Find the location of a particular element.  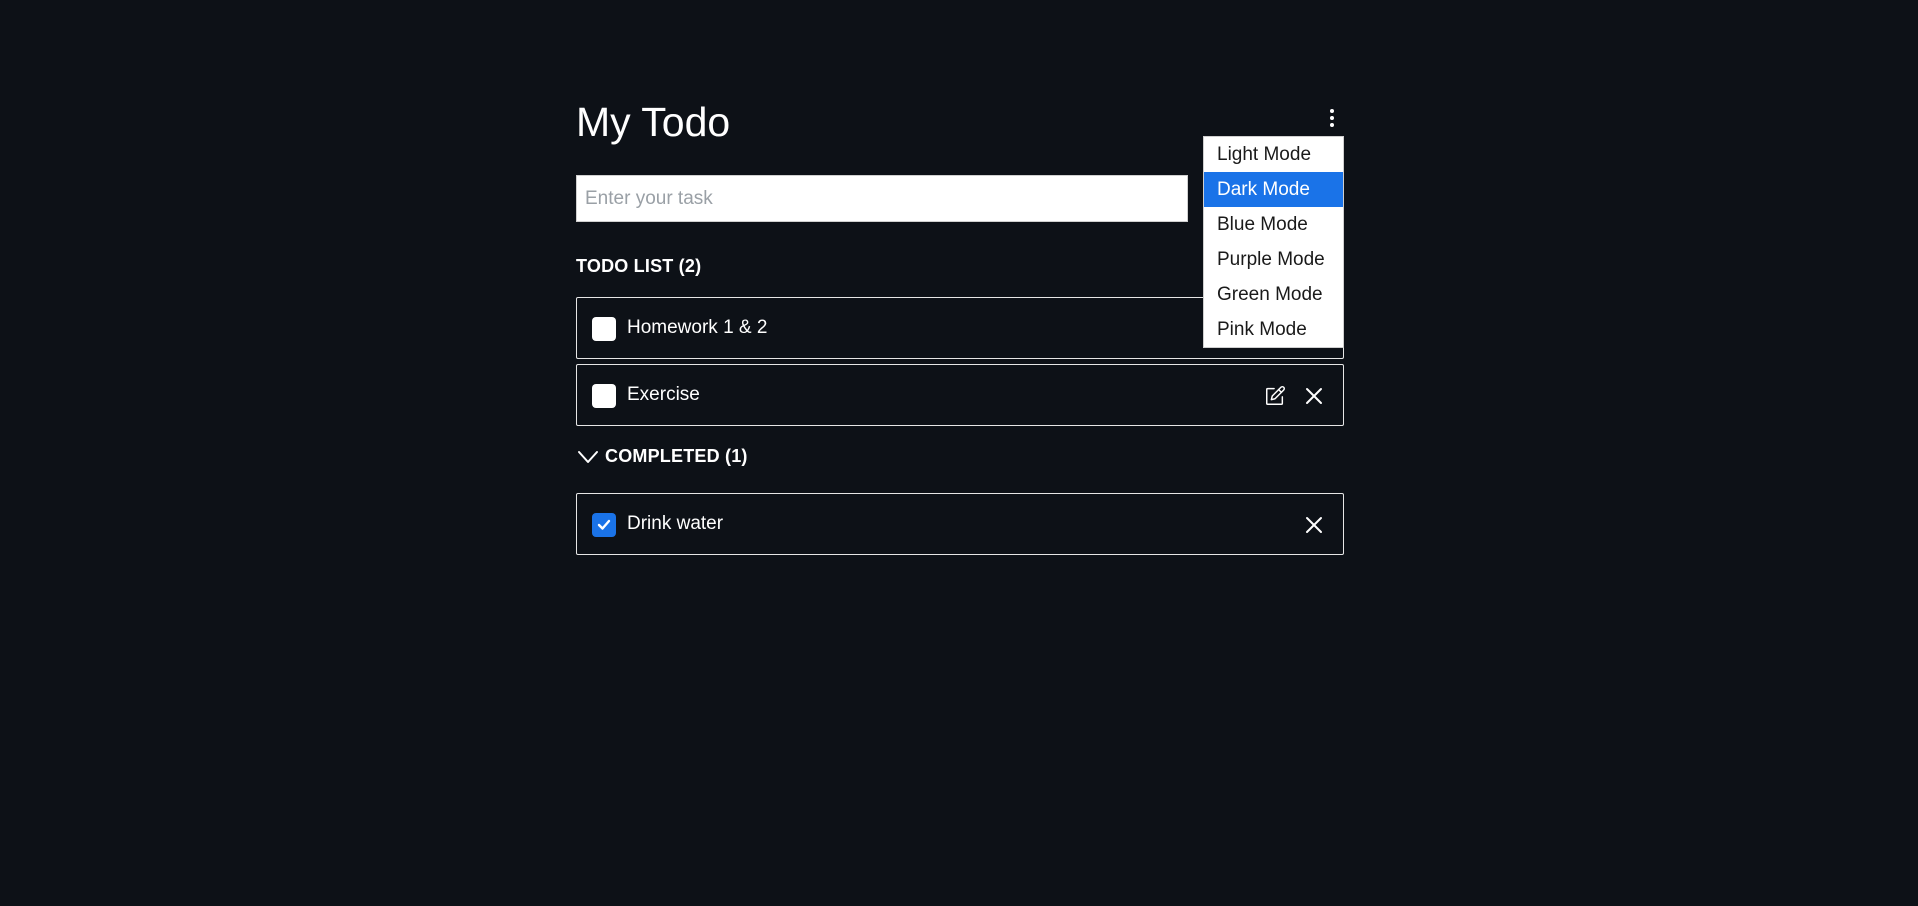

completed-heading: COMPLETED (1) is located at coordinates (676, 456).